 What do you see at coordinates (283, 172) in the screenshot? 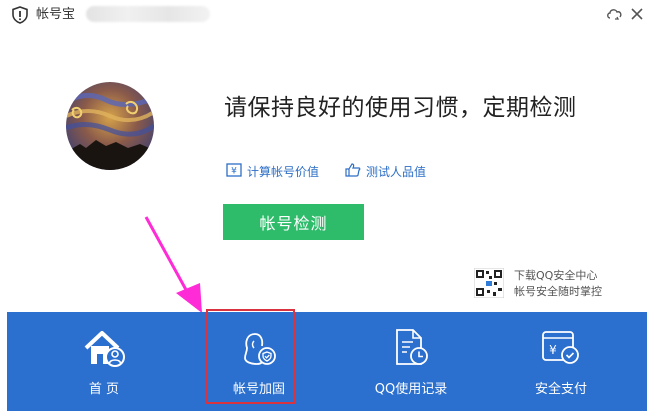
I see `link-label: 计算帐号价值` at bounding box center [283, 172].